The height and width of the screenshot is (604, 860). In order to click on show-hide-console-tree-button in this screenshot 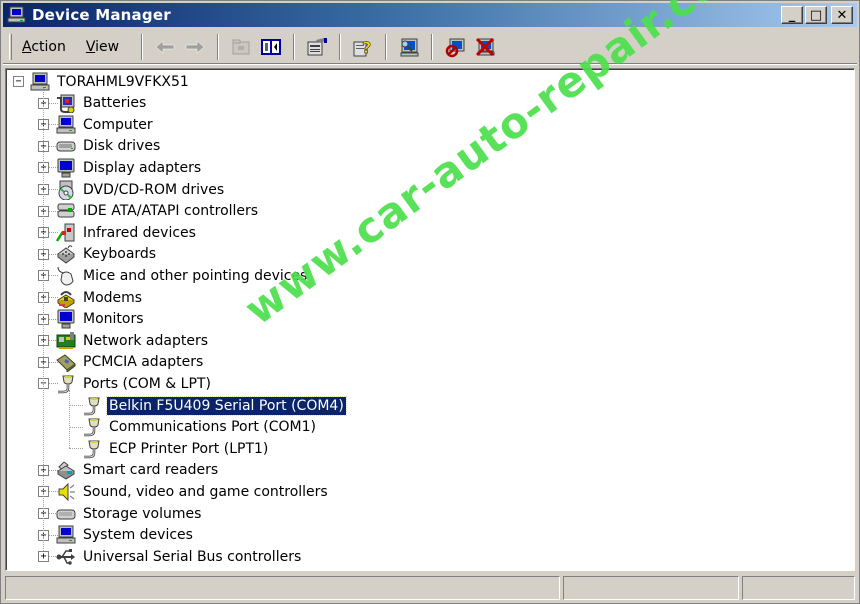, I will do `click(271, 47)`.